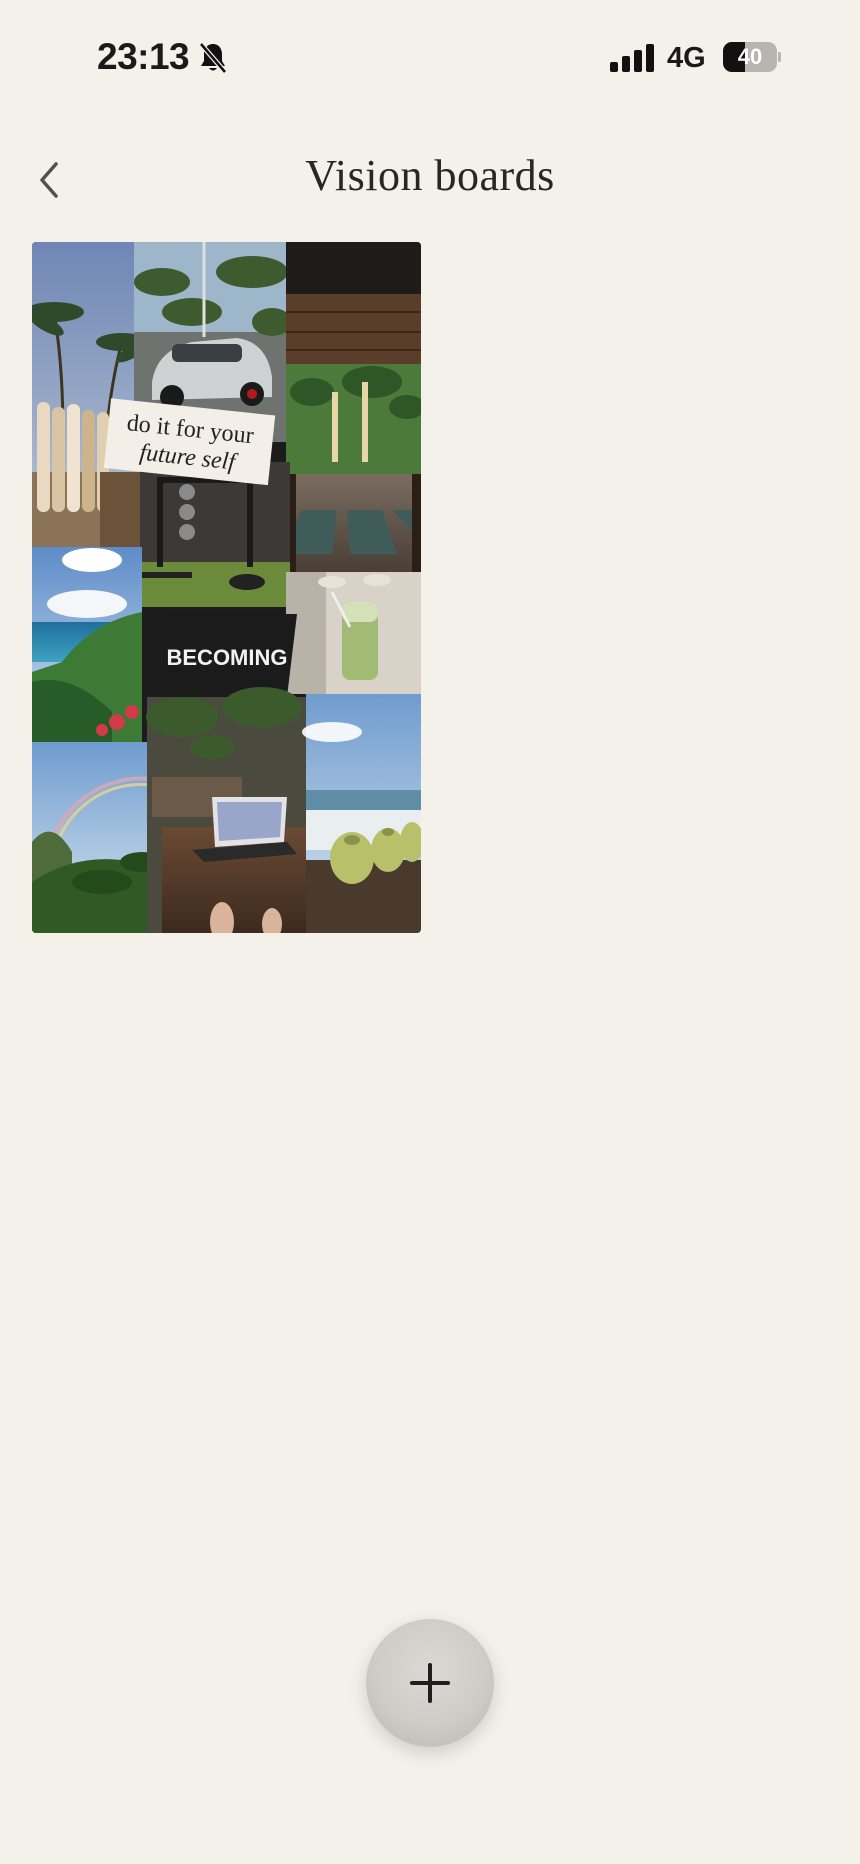 Image resolution: width=860 pixels, height=1864 pixels. Describe the element at coordinates (143, 56) in the screenshot. I see `status-time: 23:13` at that location.